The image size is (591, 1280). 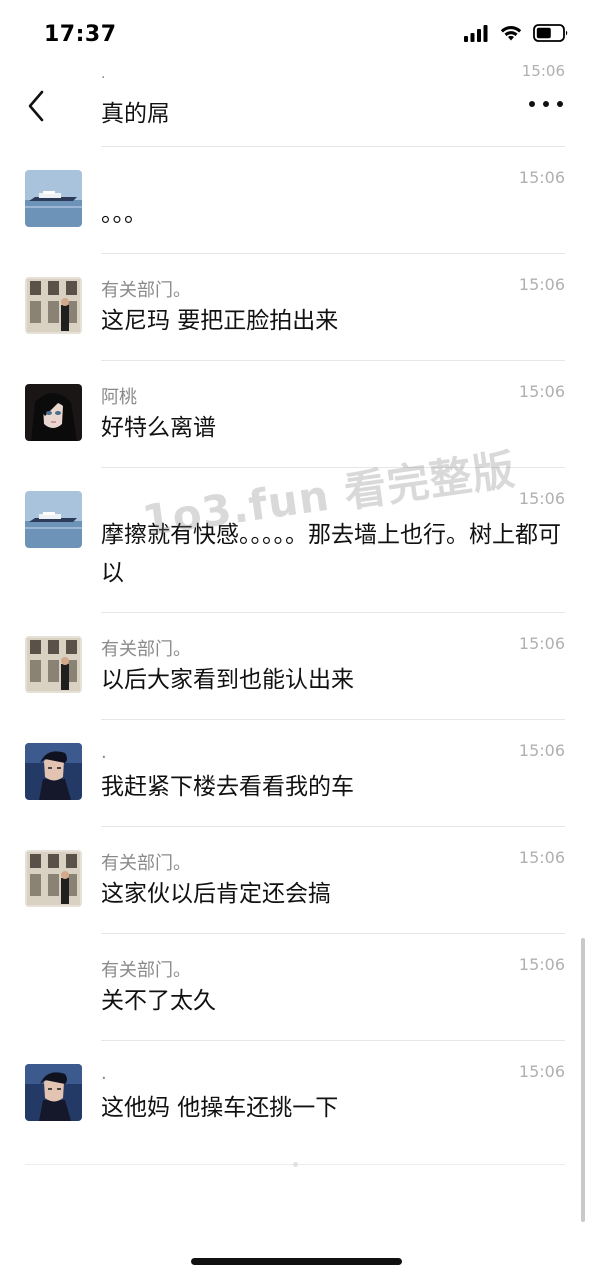 What do you see at coordinates (295, 199) in the screenshot?
I see `message-item: 15:06 。。。` at bounding box center [295, 199].